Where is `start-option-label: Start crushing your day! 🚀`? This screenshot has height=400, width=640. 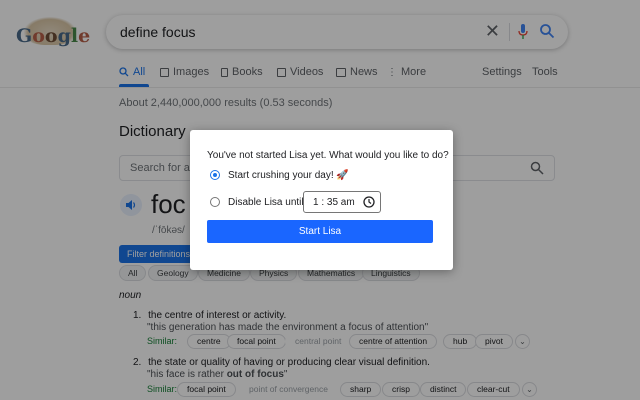
start-option-label: Start crushing your day! 🚀 is located at coordinates (288, 175).